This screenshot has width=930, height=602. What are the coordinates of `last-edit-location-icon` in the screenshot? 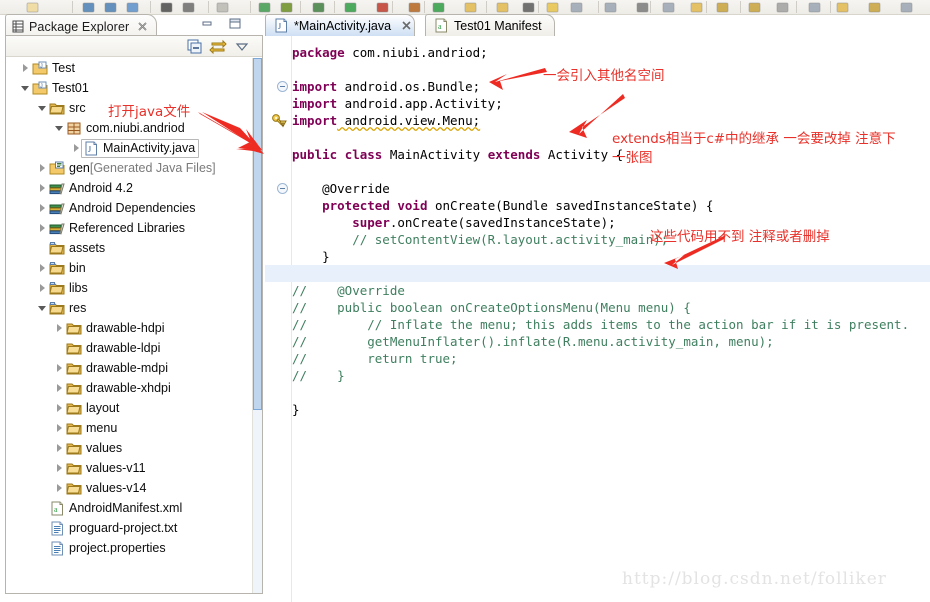 It's located at (576, 7).